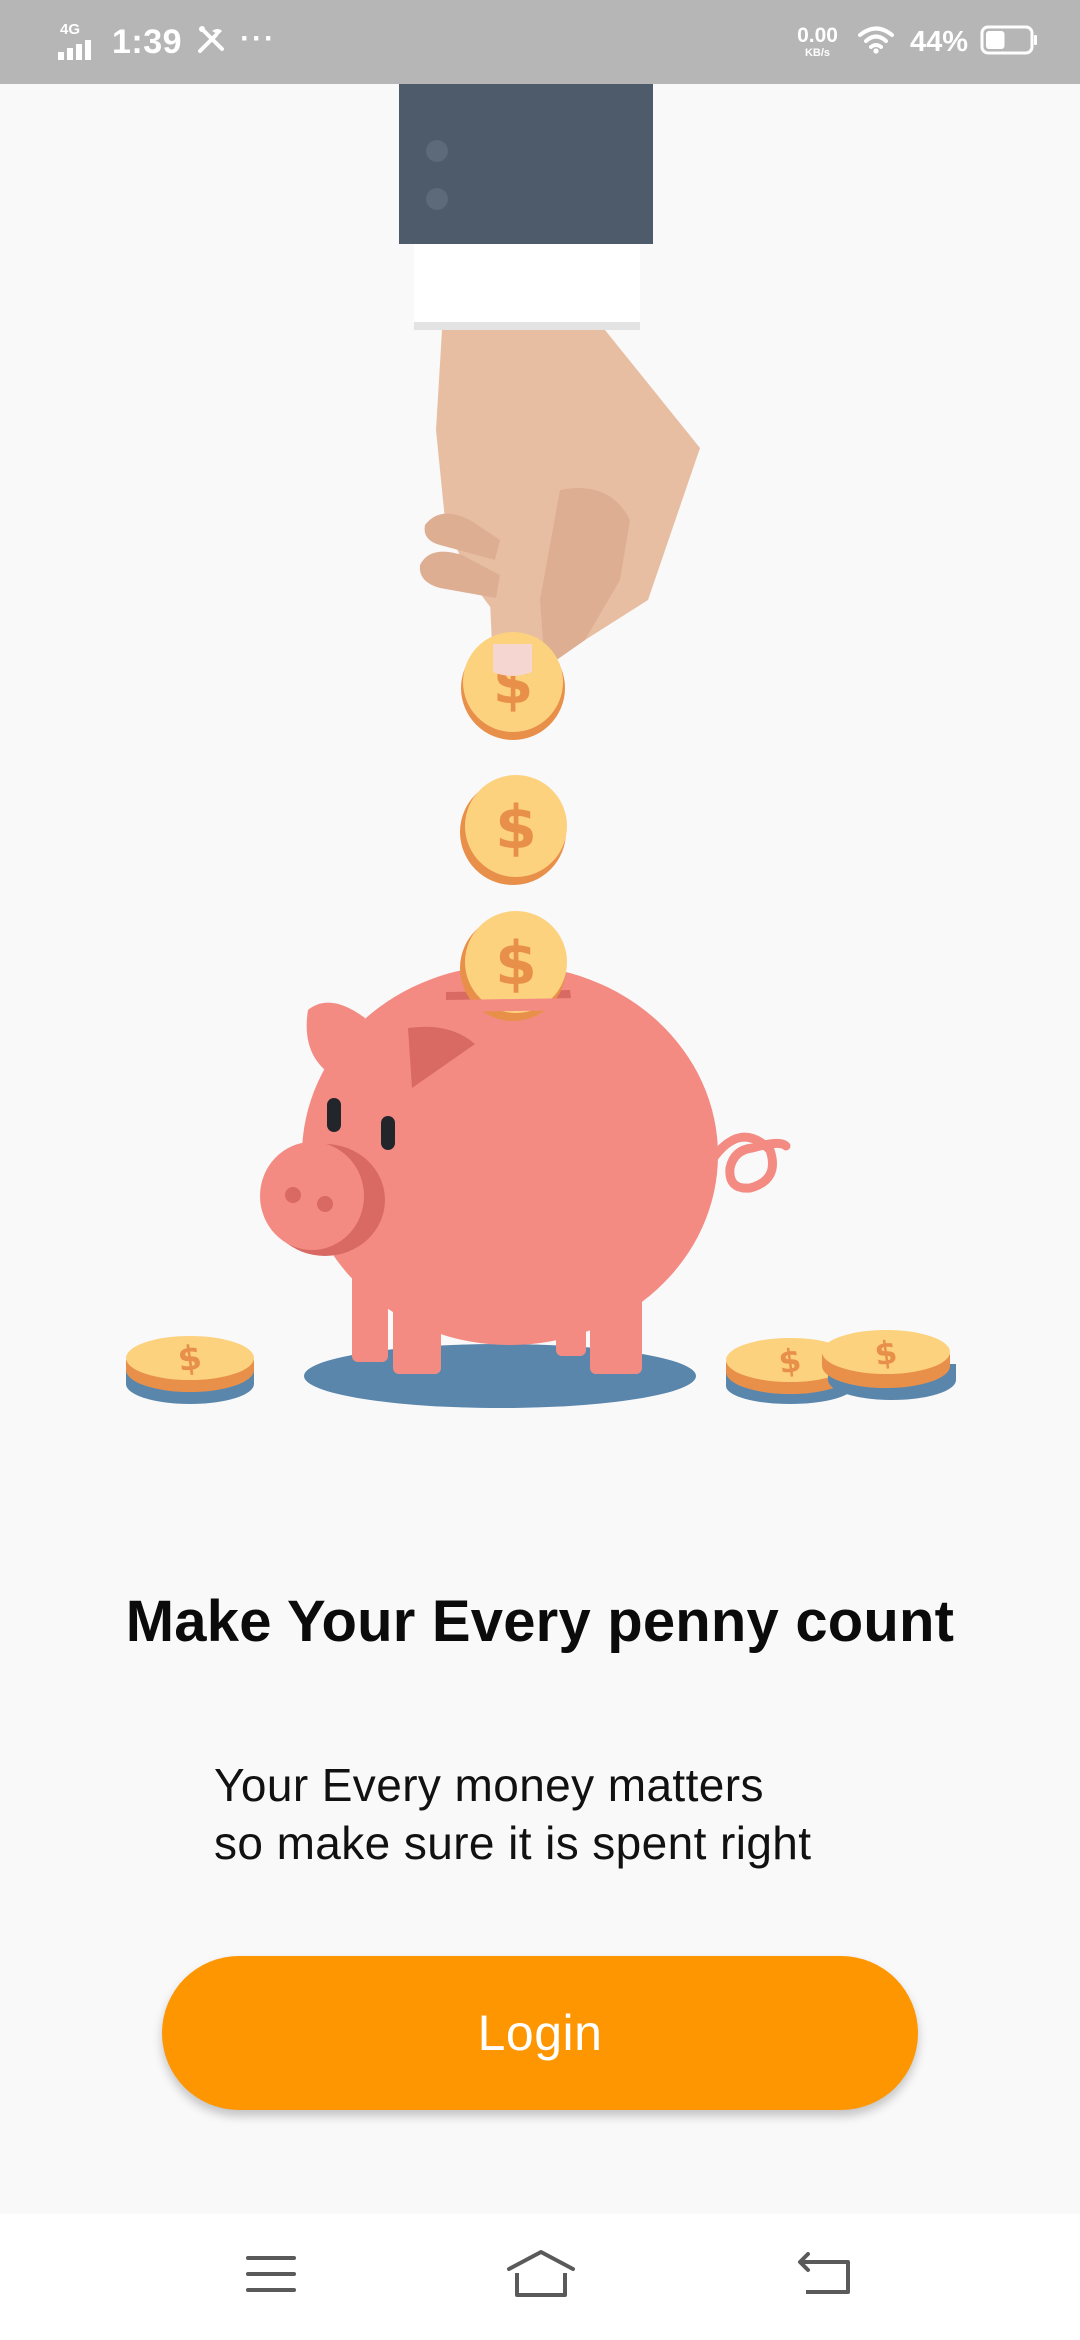 The image size is (1080, 2340). I want to click on speed-unit: KB/s, so click(817, 53).